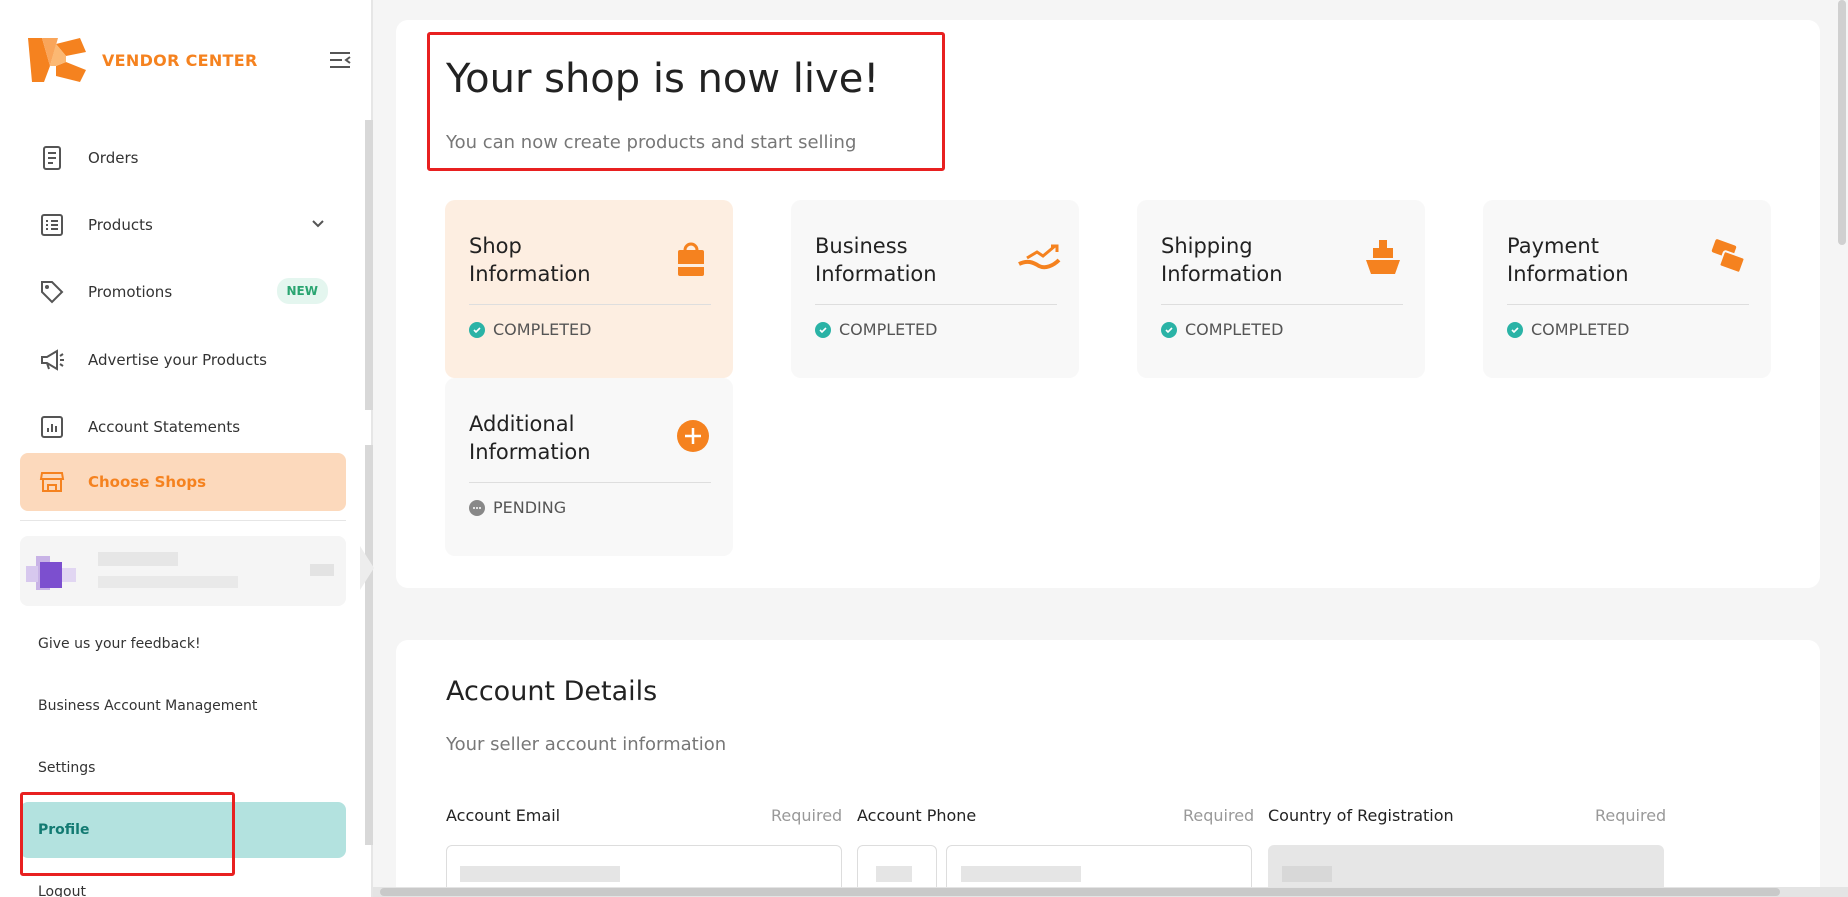 The width and height of the screenshot is (1848, 897). Describe the element at coordinates (1361, 815) in the screenshot. I see `country-field-label: Country of Registration` at that location.